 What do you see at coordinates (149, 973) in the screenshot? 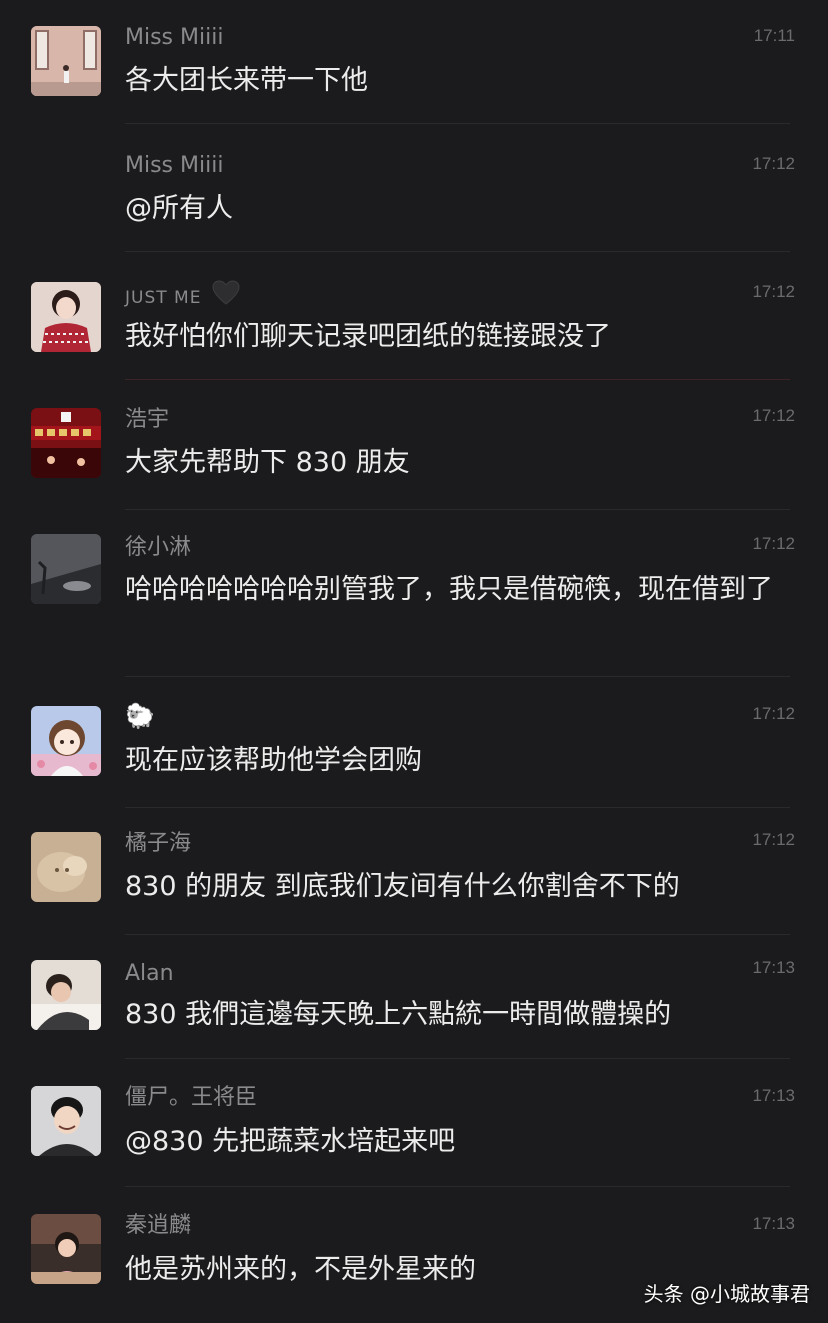
I see `sender-name: Alan` at bounding box center [149, 973].